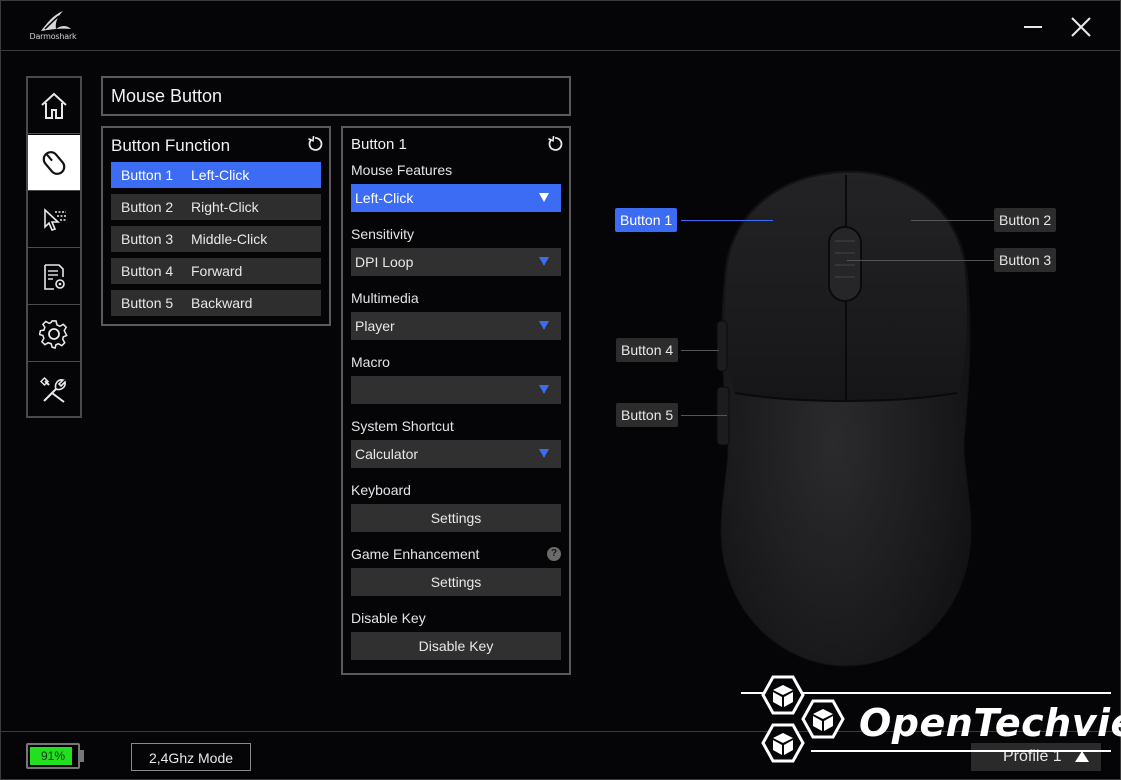 This screenshot has height=780, width=1121. I want to click on button-3-leader, so click(920, 260).